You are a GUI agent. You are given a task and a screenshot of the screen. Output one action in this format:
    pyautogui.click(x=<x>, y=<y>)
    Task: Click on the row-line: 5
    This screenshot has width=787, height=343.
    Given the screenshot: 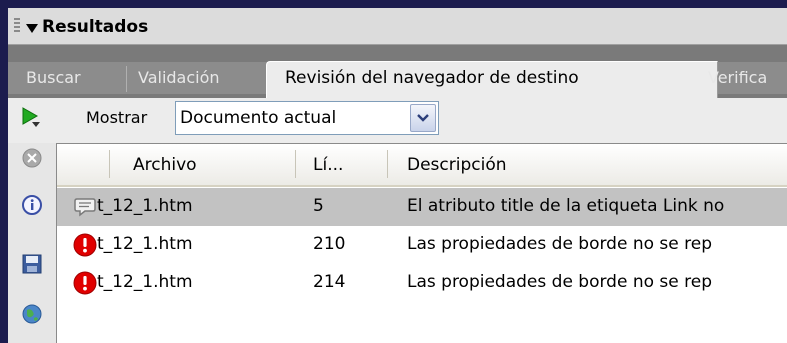 What is the action you would take?
    pyautogui.click(x=318, y=206)
    